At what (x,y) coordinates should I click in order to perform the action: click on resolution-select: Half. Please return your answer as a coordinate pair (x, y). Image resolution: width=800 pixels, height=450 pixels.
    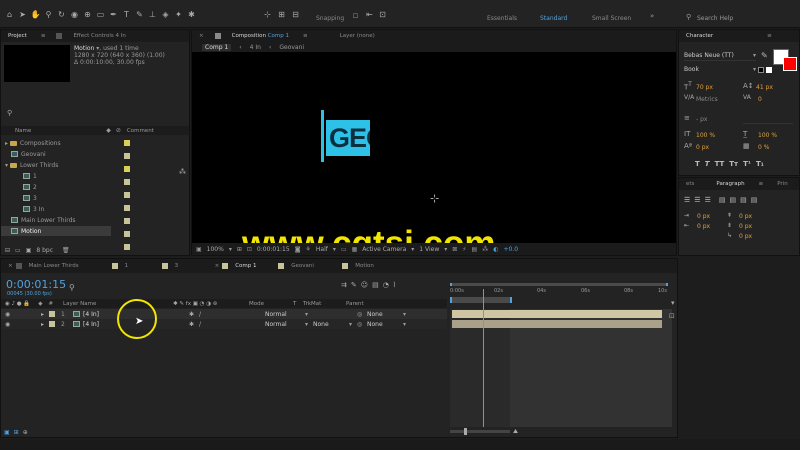
    Looking at the image, I should click on (322, 249).